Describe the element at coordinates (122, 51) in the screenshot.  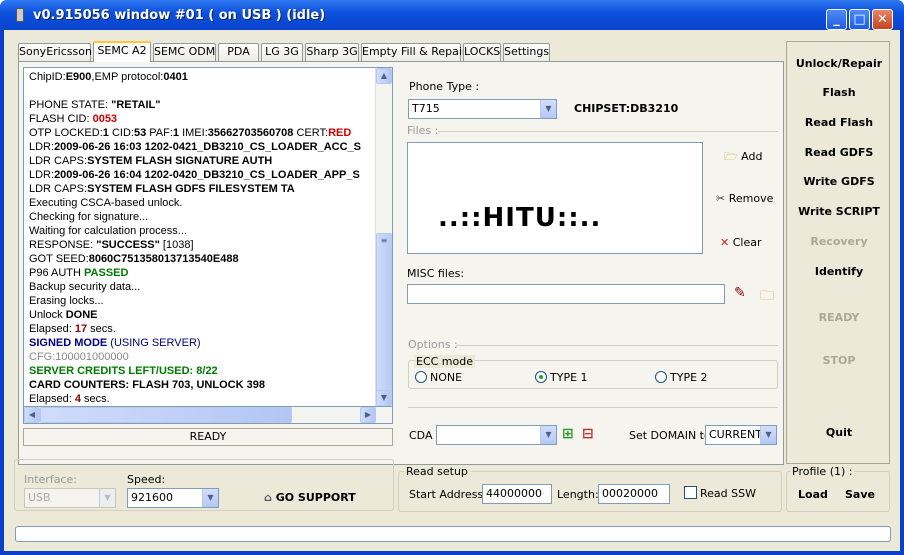
I see `tab-semc-a2: SEMC A2` at that location.